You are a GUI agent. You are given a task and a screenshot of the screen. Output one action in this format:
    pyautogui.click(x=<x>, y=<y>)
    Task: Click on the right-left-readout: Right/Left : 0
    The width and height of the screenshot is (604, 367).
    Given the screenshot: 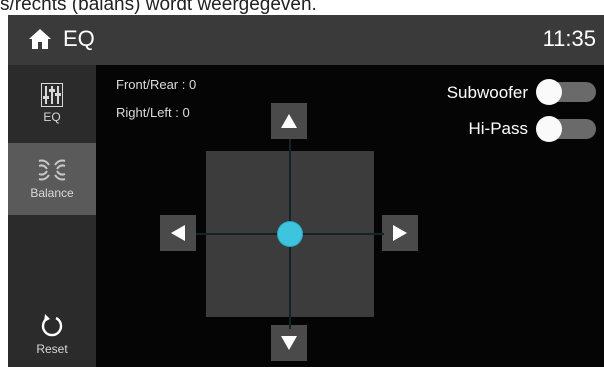 What is the action you would take?
    pyautogui.click(x=153, y=112)
    